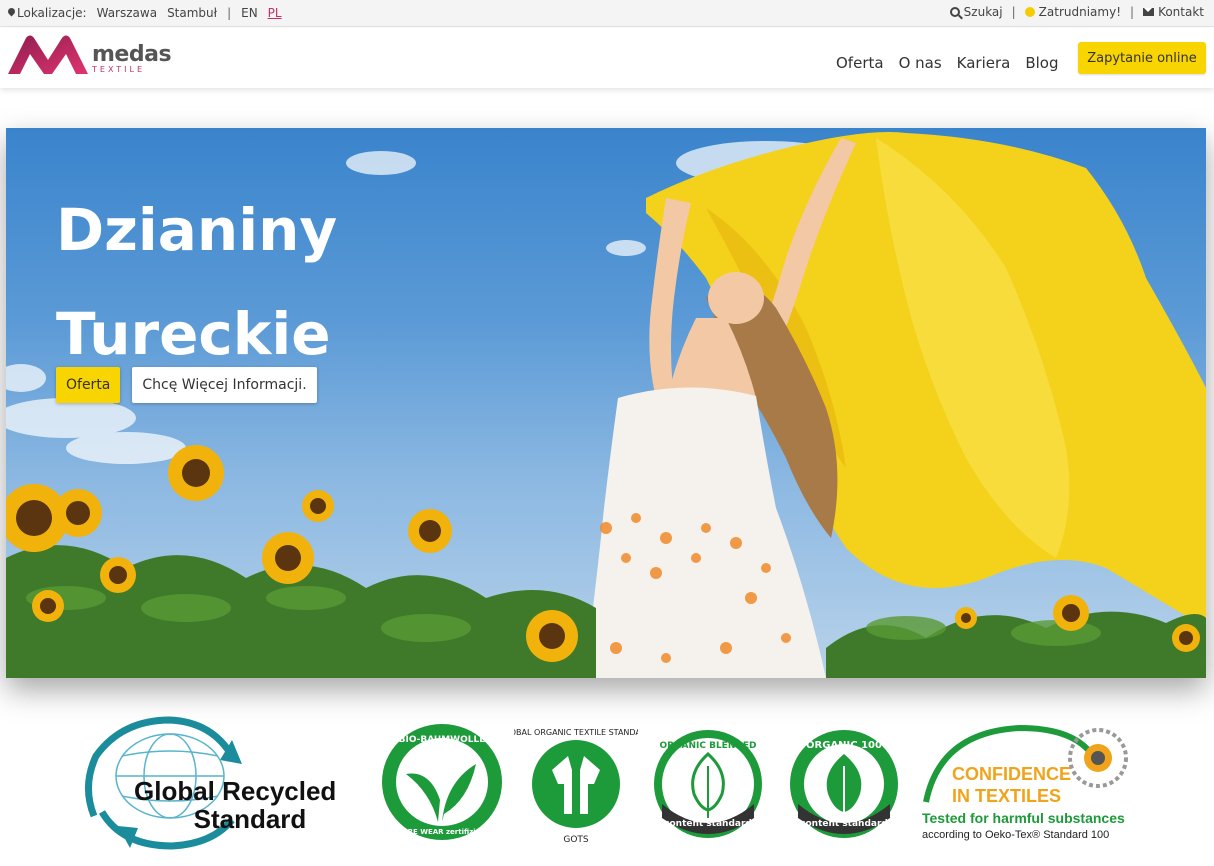 This screenshot has height=866, width=1214. Describe the element at coordinates (984, 63) in the screenshot. I see `nav-item-kariera: Kariera` at that location.